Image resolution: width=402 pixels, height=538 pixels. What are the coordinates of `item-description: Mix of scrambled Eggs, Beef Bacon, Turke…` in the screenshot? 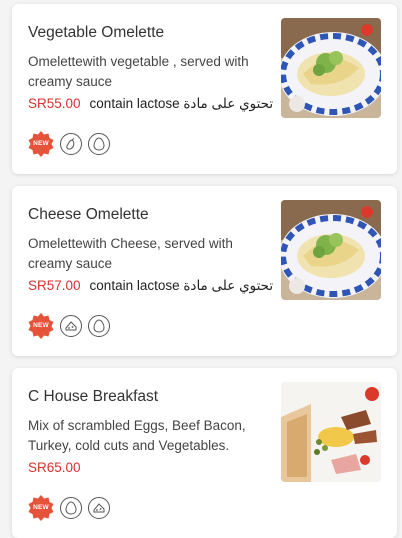 It's located at (137, 435).